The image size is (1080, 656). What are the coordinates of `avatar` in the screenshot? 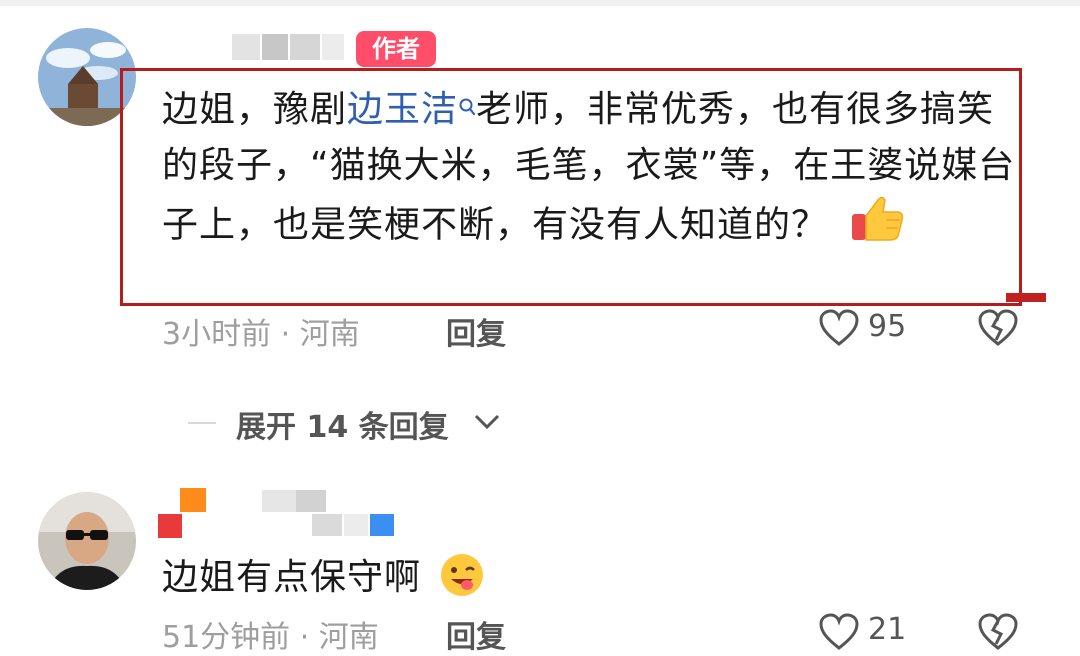 It's located at (87, 541).